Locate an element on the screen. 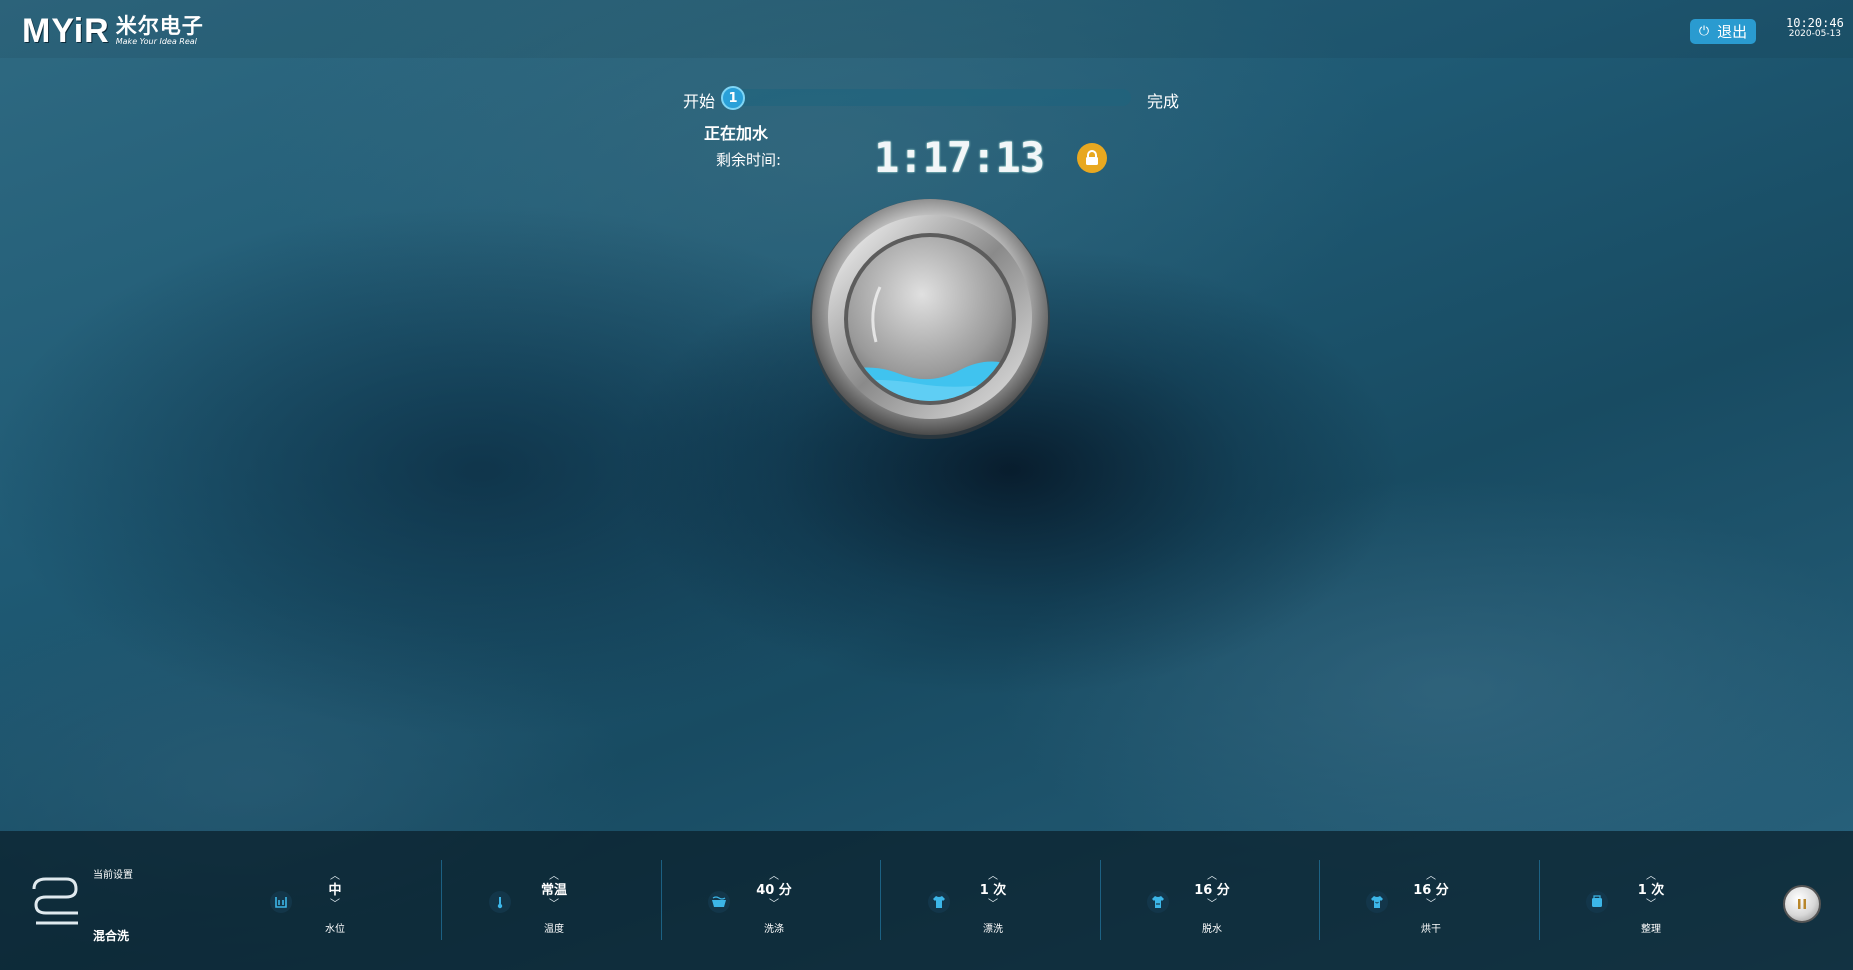  logo-slogan: Make Your Idea Real is located at coordinates (156, 41).